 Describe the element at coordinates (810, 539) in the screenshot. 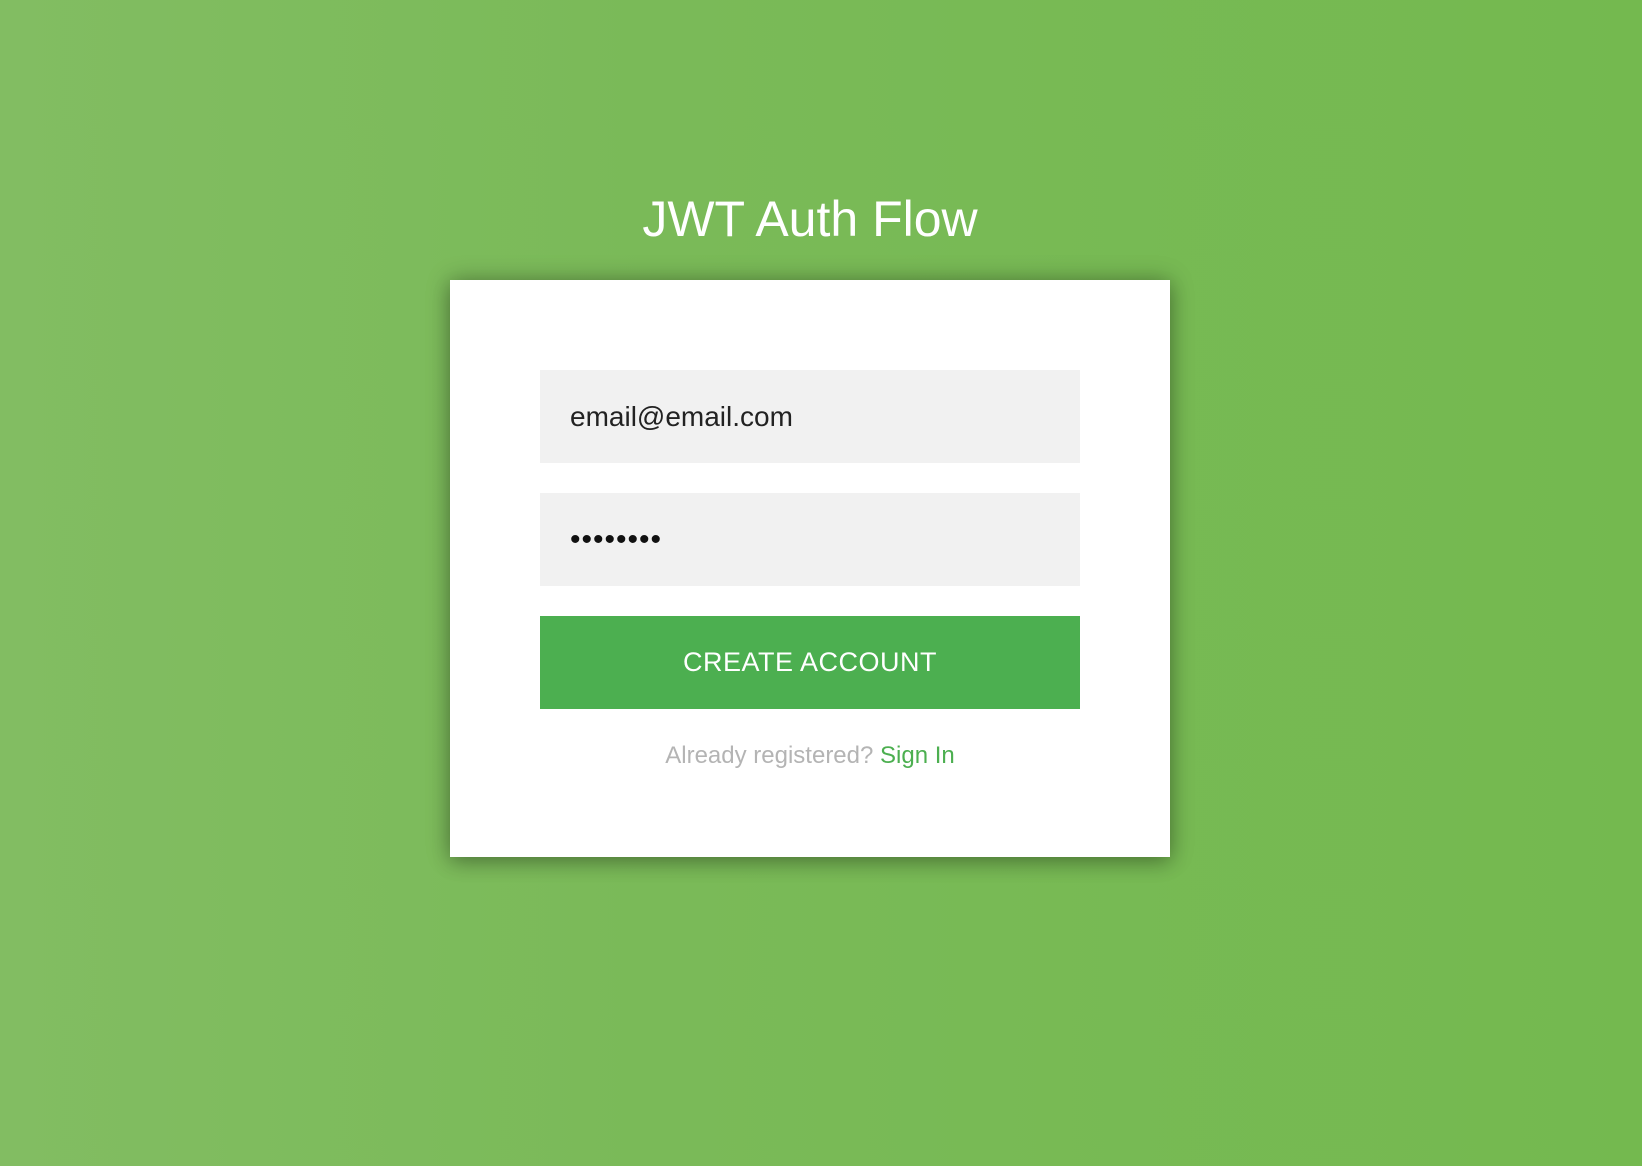

I see `password-field: ••••••••` at that location.